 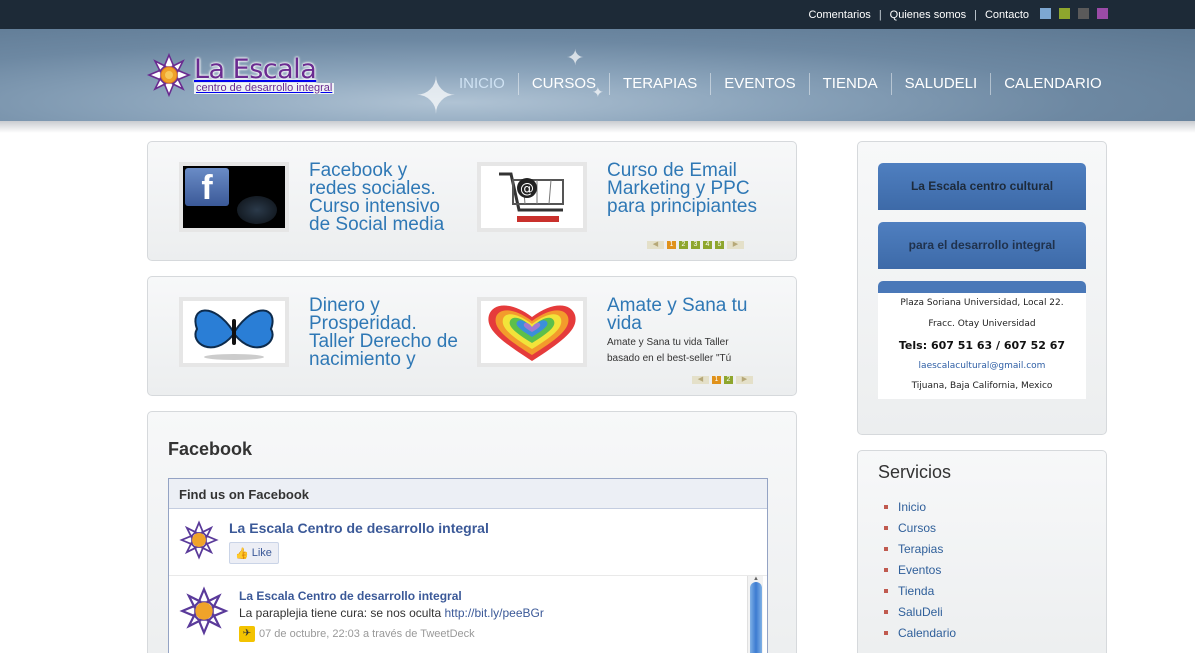 I want to click on theme-swatch-green, so click(x=1064, y=13).